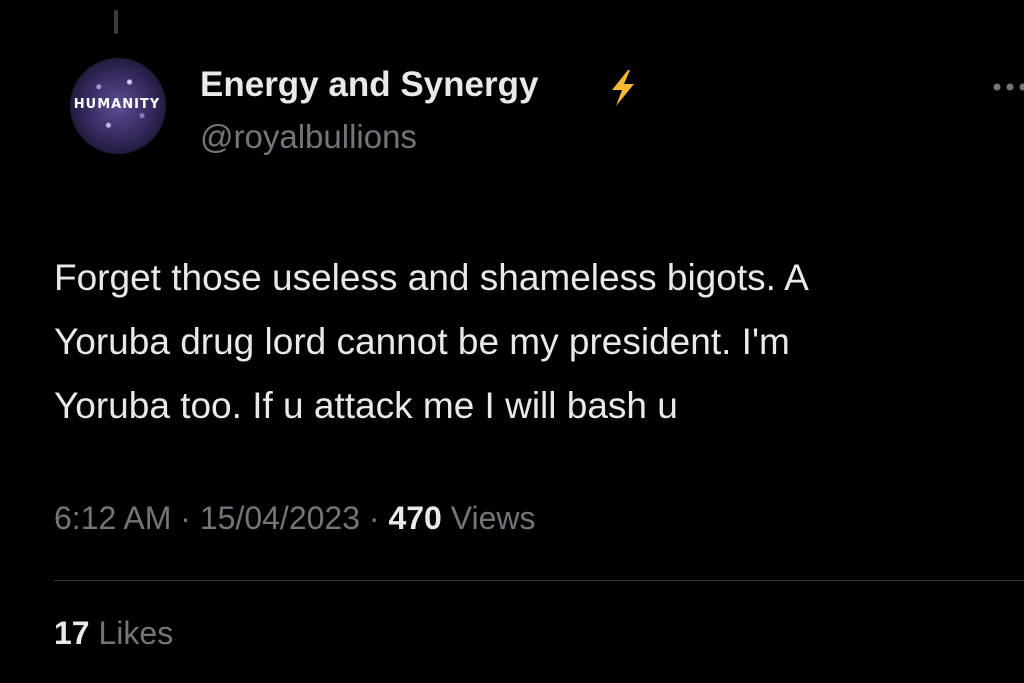 The image size is (1024, 683). I want to click on author-handle: @royalbullions, so click(308, 137).